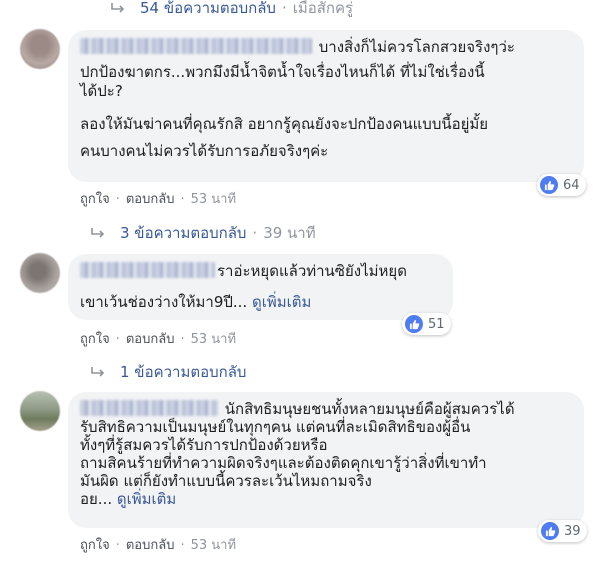 Image resolution: width=612 pixels, height=570 pixels. Describe the element at coordinates (183, 372) in the screenshot. I see `reply-count: 1 ข้อความตอบกลับ` at that location.